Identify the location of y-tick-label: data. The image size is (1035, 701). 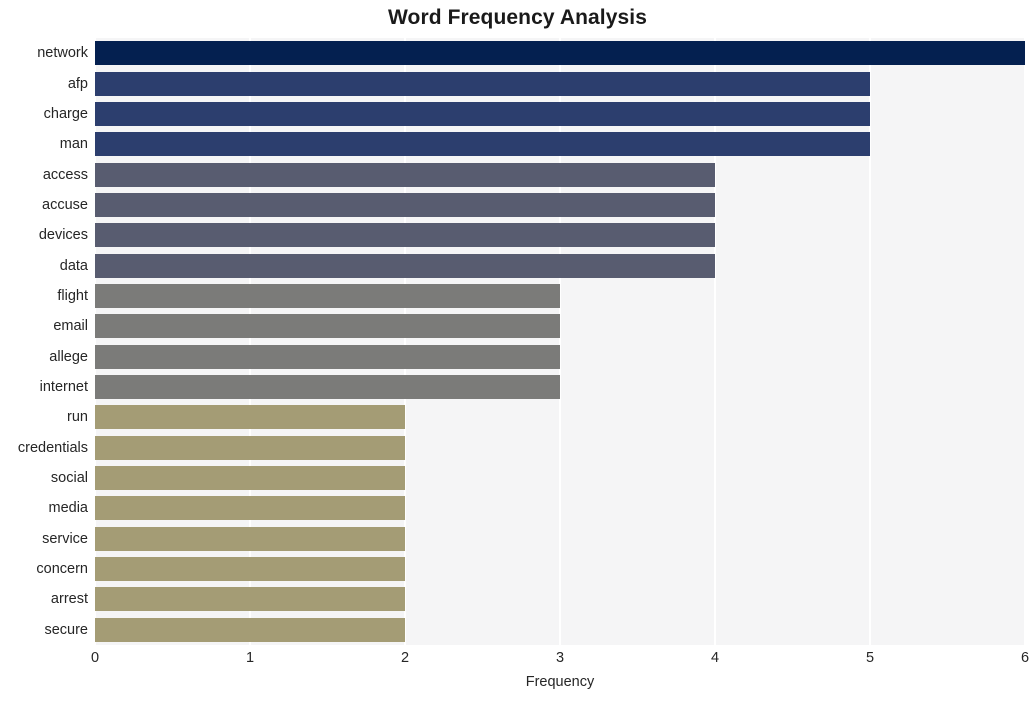
(73, 265).